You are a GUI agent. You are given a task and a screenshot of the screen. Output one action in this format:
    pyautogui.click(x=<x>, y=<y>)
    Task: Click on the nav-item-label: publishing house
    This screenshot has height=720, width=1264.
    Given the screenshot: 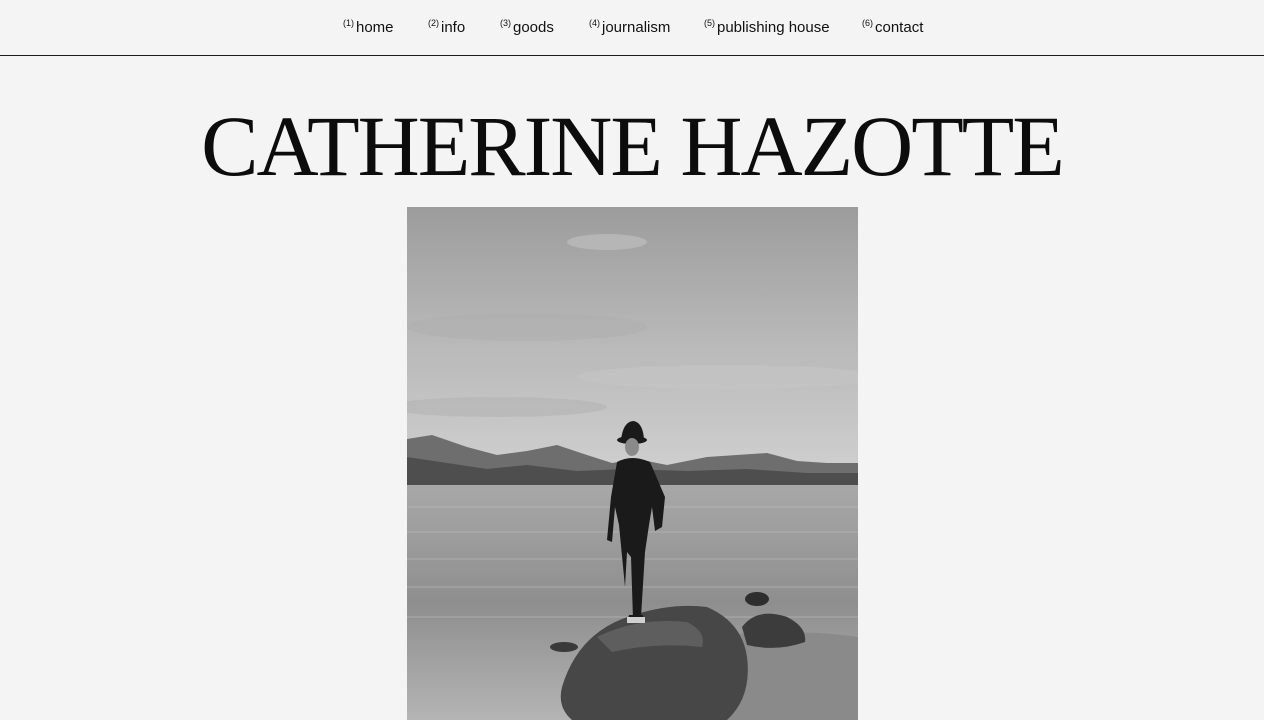 What is the action you would take?
    pyautogui.click(x=773, y=27)
    